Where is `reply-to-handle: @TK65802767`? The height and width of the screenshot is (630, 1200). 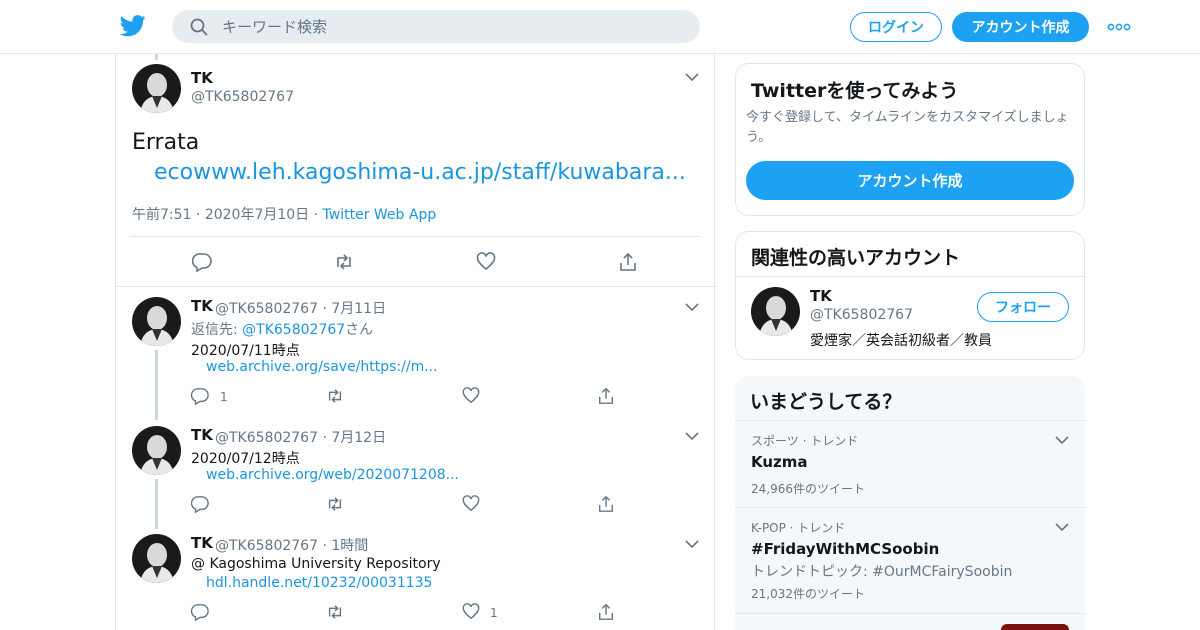 reply-to-handle: @TK65802767 is located at coordinates (293, 330).